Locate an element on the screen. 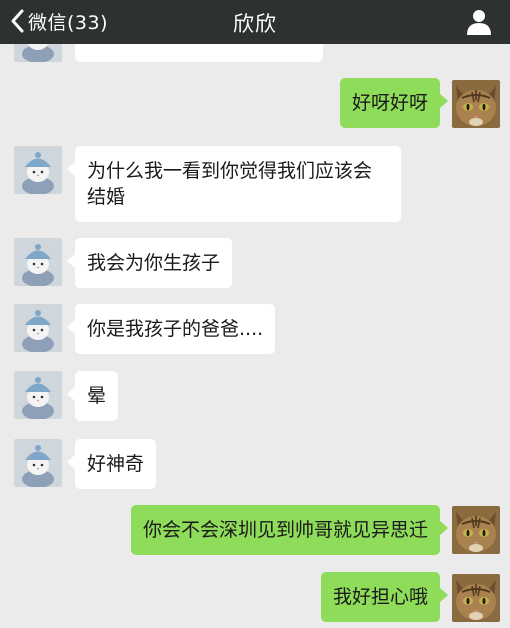  message-text: 好神奇 is located at coordinates (116, 464).